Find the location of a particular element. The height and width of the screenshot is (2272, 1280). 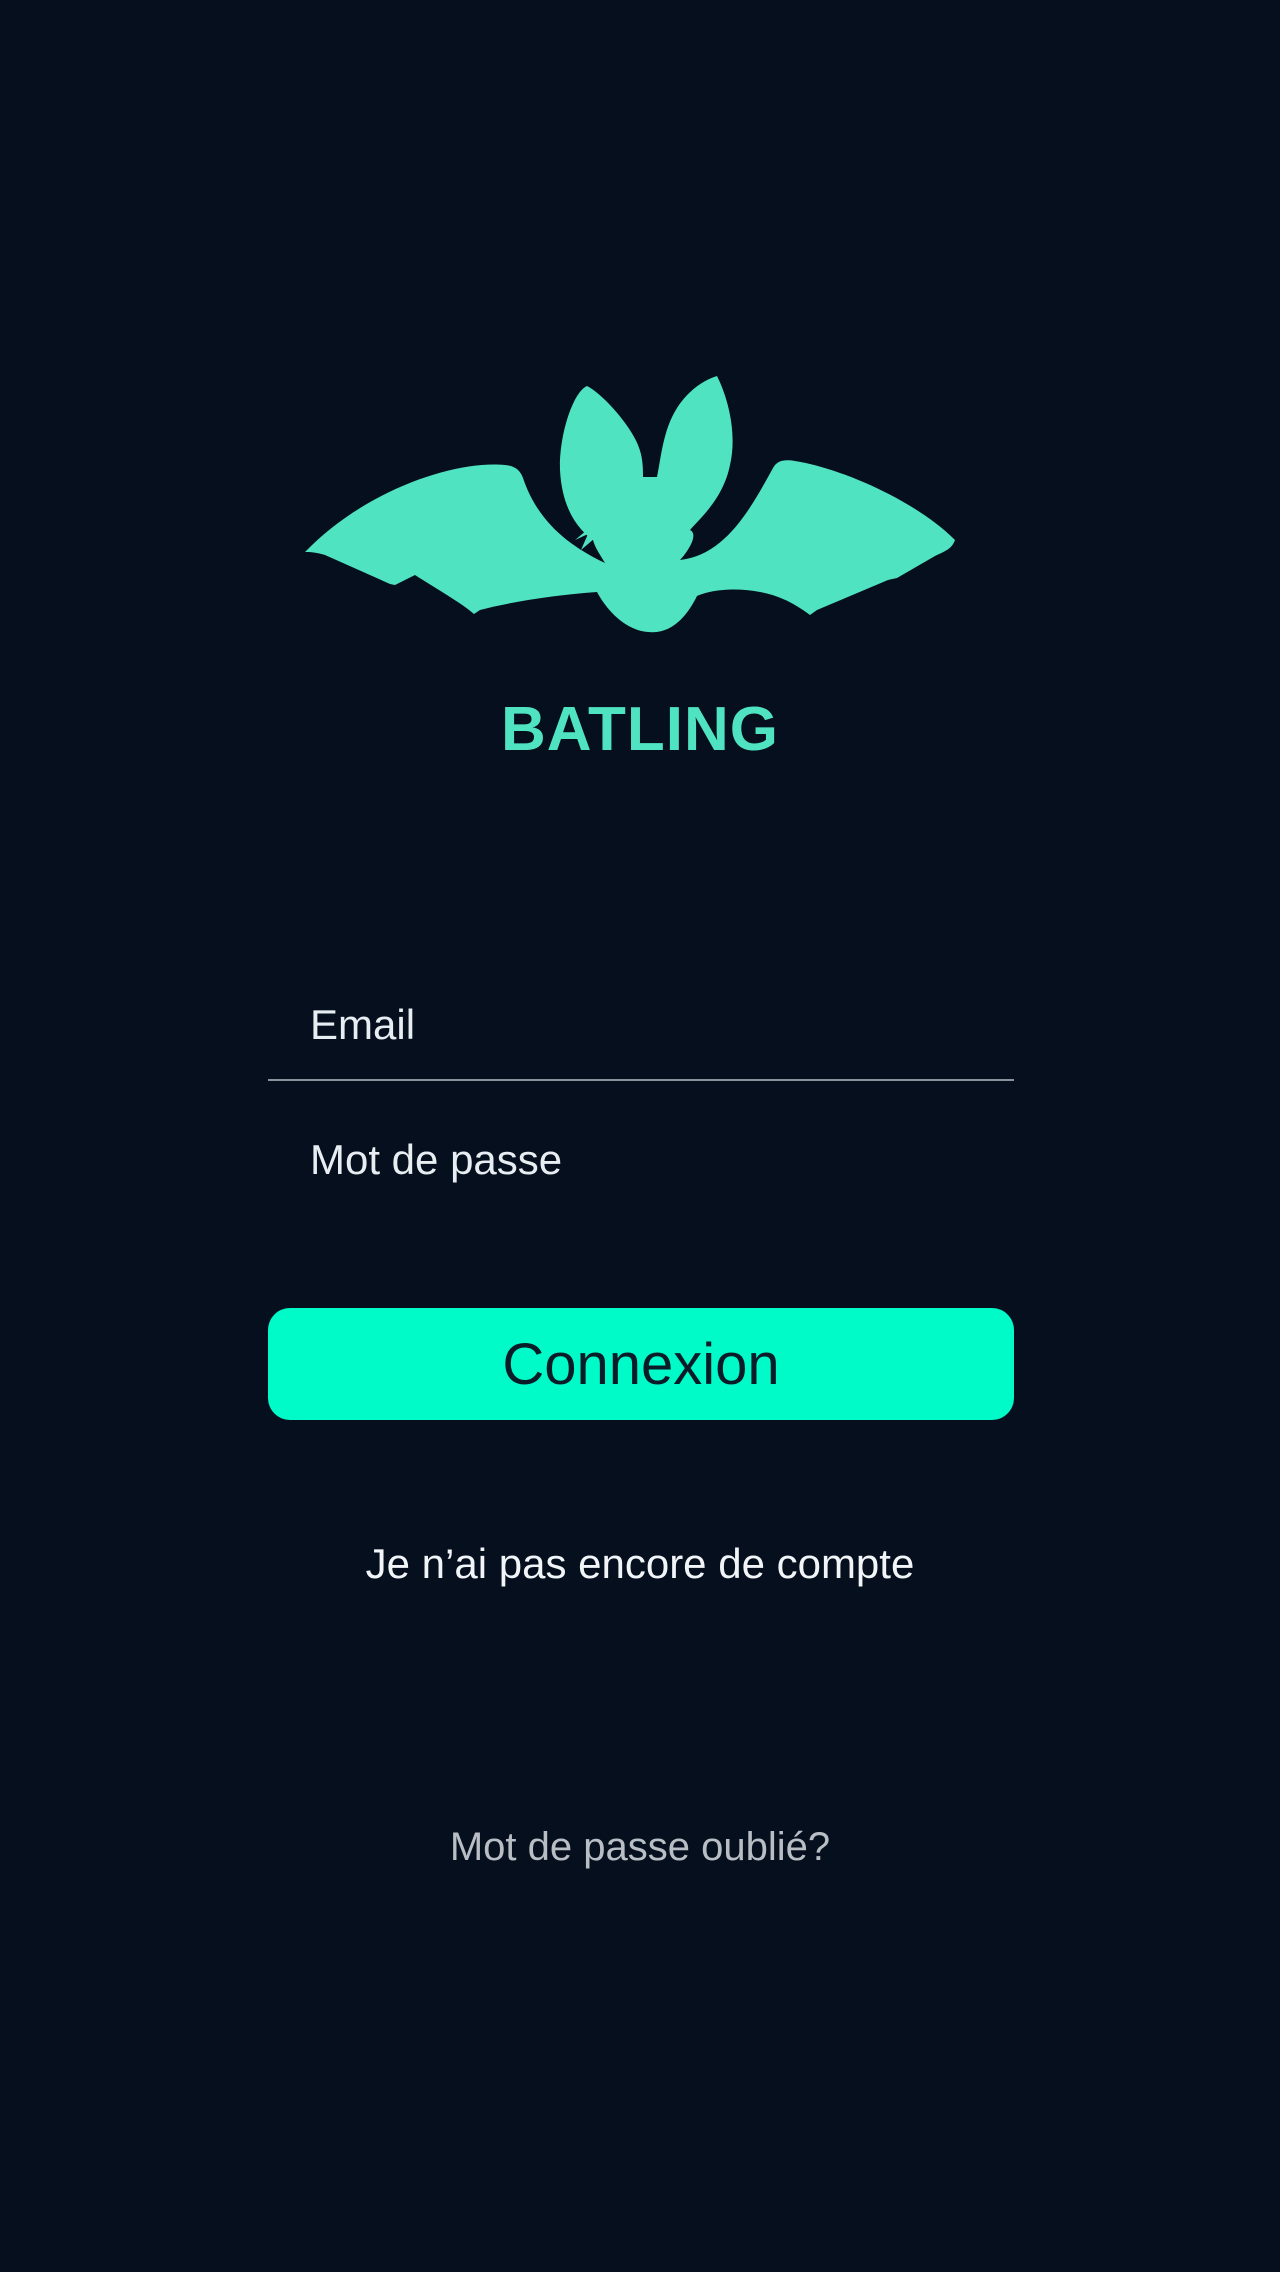

email-underline is located at coordinates (641, 1080).